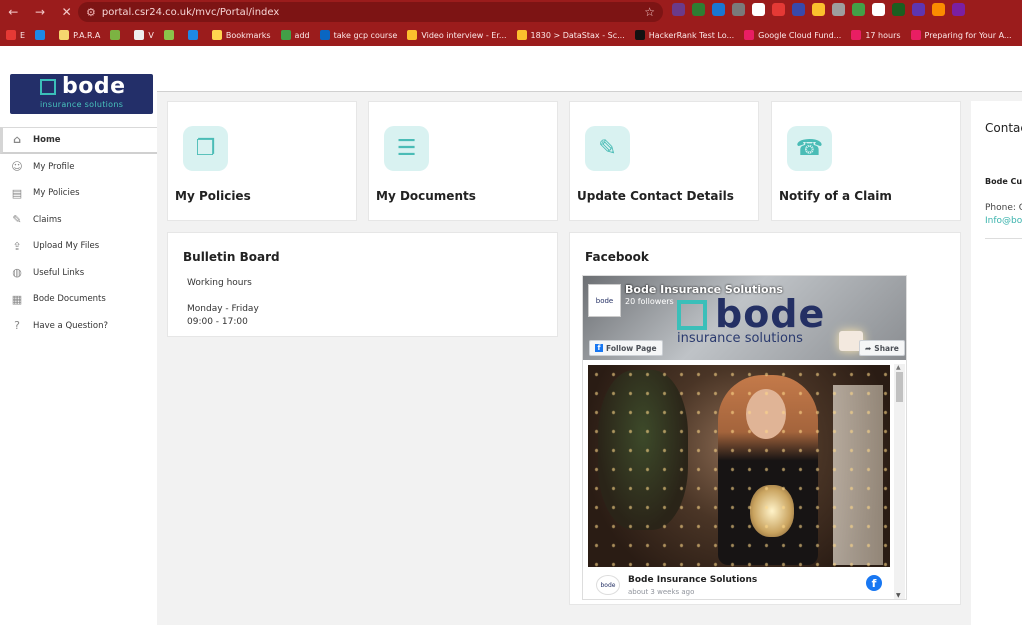 The width and height of the screenshot is (1022, 625). I want to click on contact-panel: Contac Bode Cus Phone: C Info@bo, so click(996, 363).